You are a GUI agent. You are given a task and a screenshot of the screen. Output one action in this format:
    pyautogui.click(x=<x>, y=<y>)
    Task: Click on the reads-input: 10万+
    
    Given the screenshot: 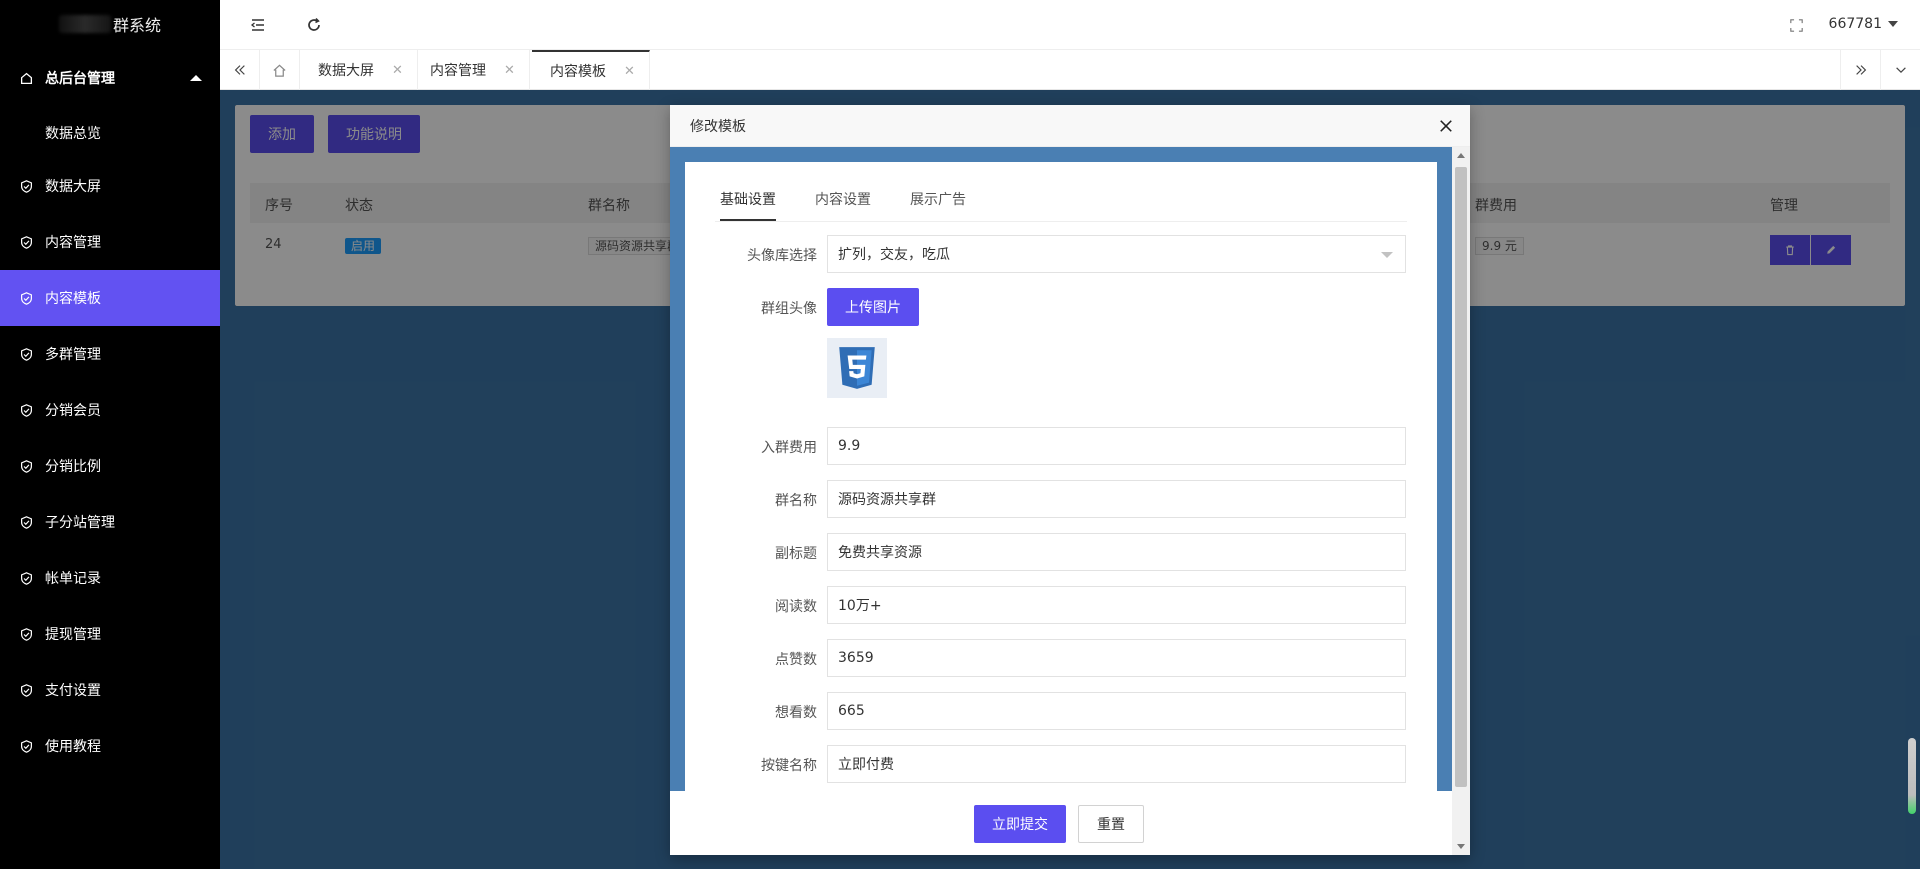 What is the action you would take?
    pyautogui.click(x=1116, y=605)
    